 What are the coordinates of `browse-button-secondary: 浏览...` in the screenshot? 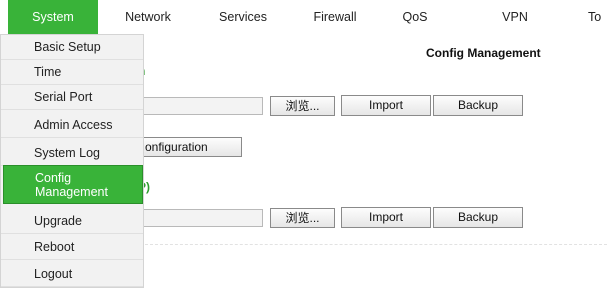 It's located at (302, 218).